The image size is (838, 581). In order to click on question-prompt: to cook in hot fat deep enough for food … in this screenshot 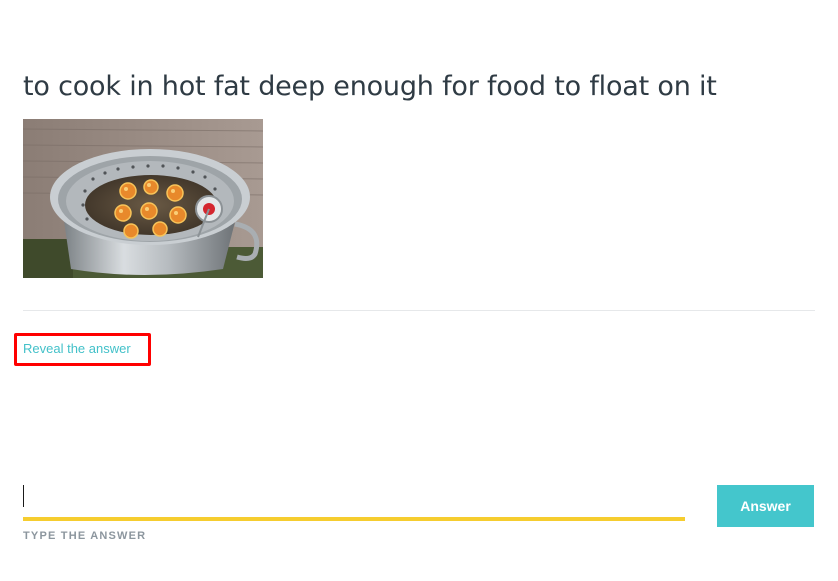, I will do `click(370, 86)`.